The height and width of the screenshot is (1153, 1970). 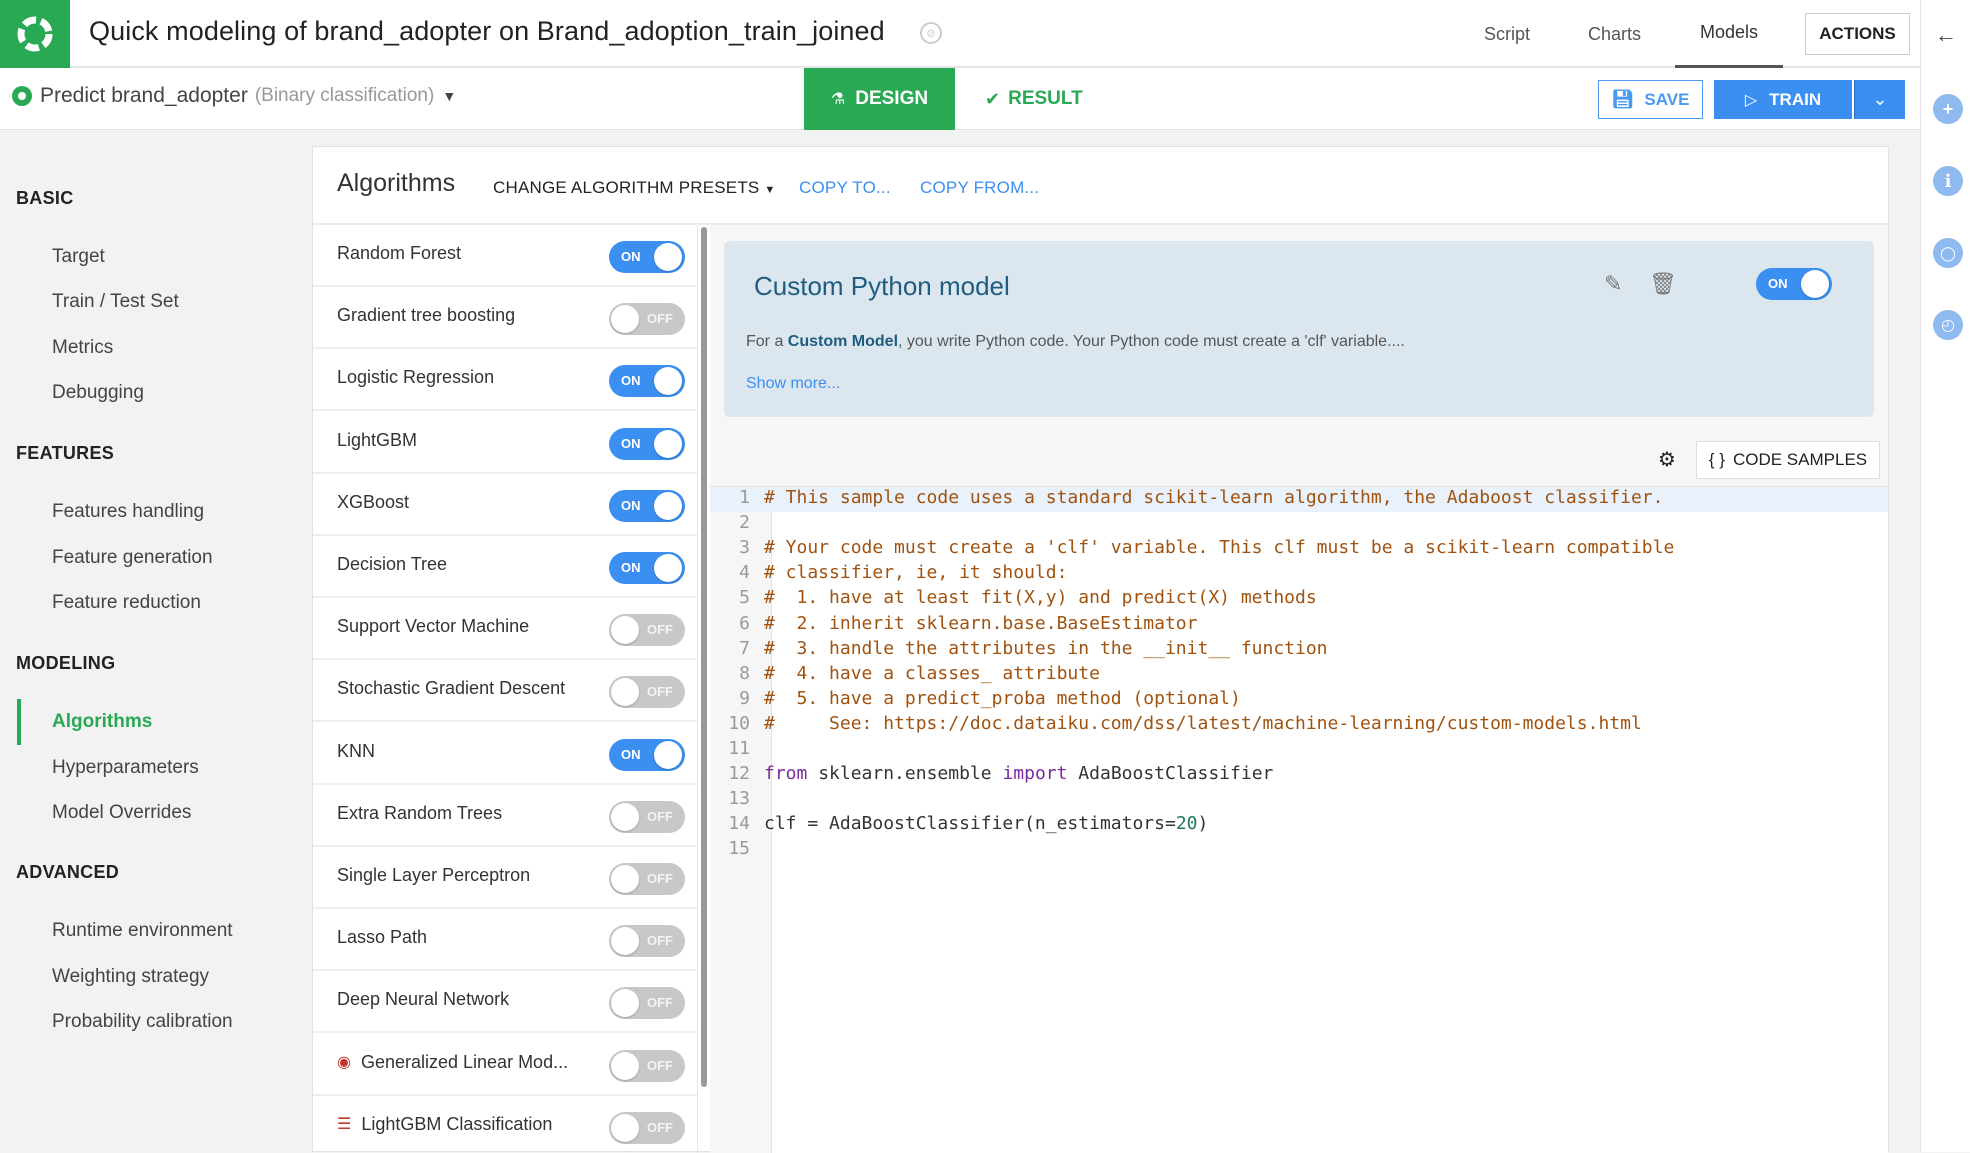 I want to click on algorithm-row: XGBoost ON, so click(x=505, y=505).